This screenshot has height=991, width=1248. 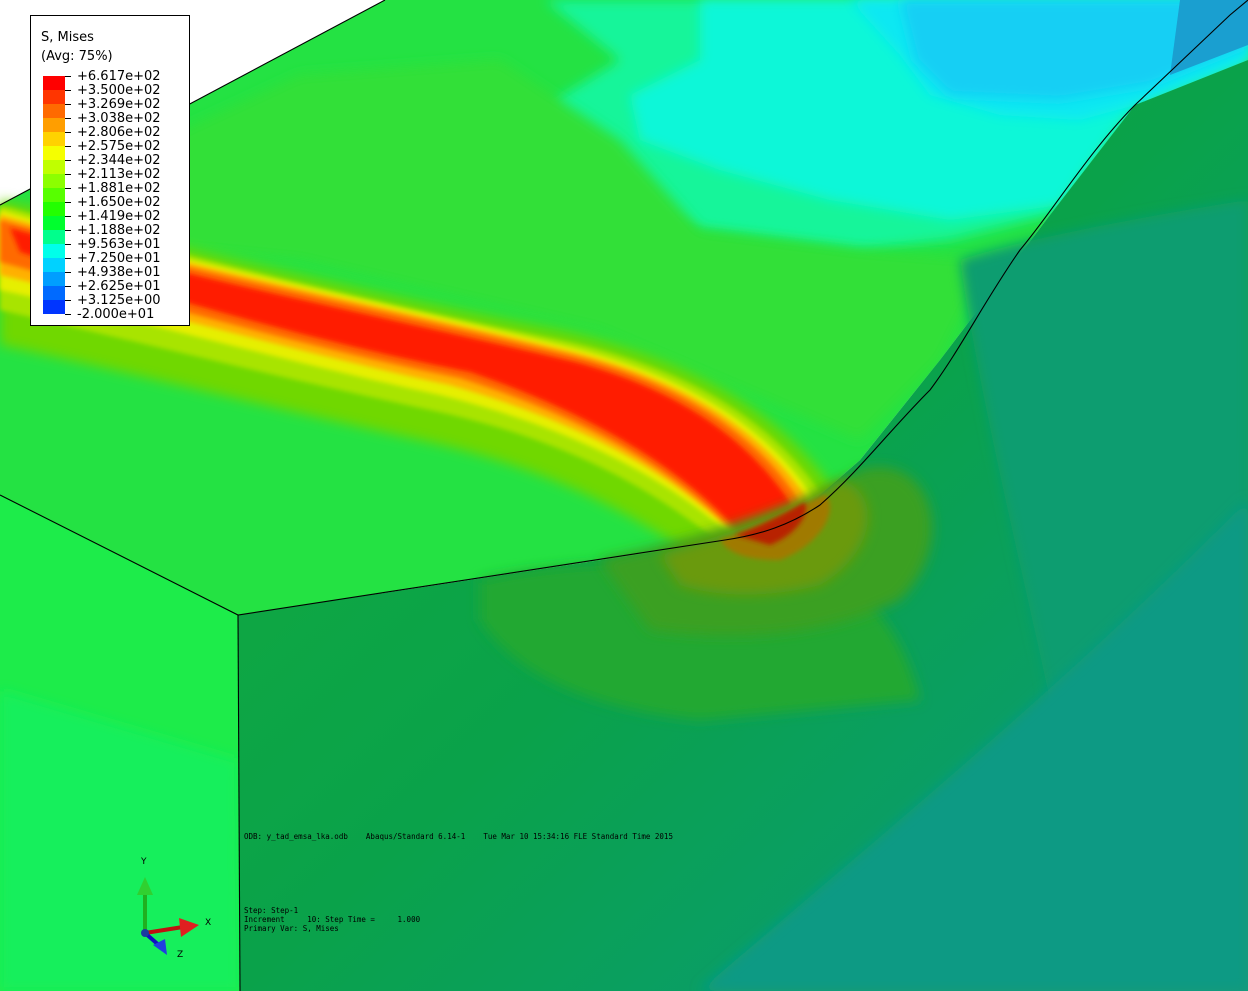 I want to click on x-axis-arrow-icon, so click(x=171, y=927).